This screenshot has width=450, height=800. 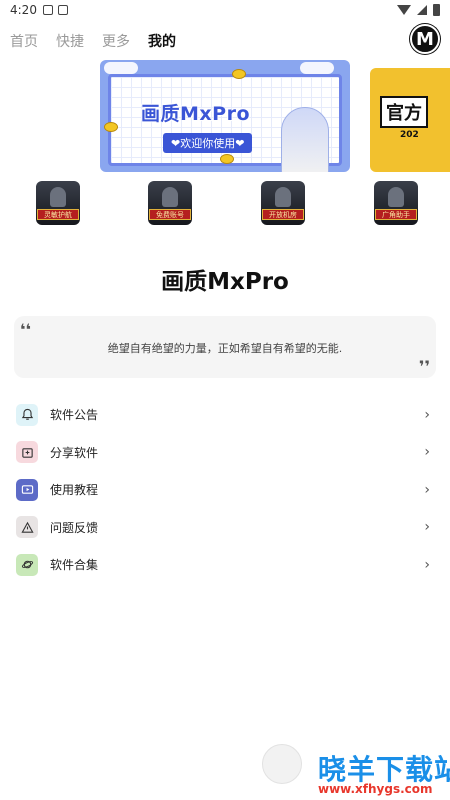 I want to click on banner-next: 官方 202, so click(x=410, y=120).